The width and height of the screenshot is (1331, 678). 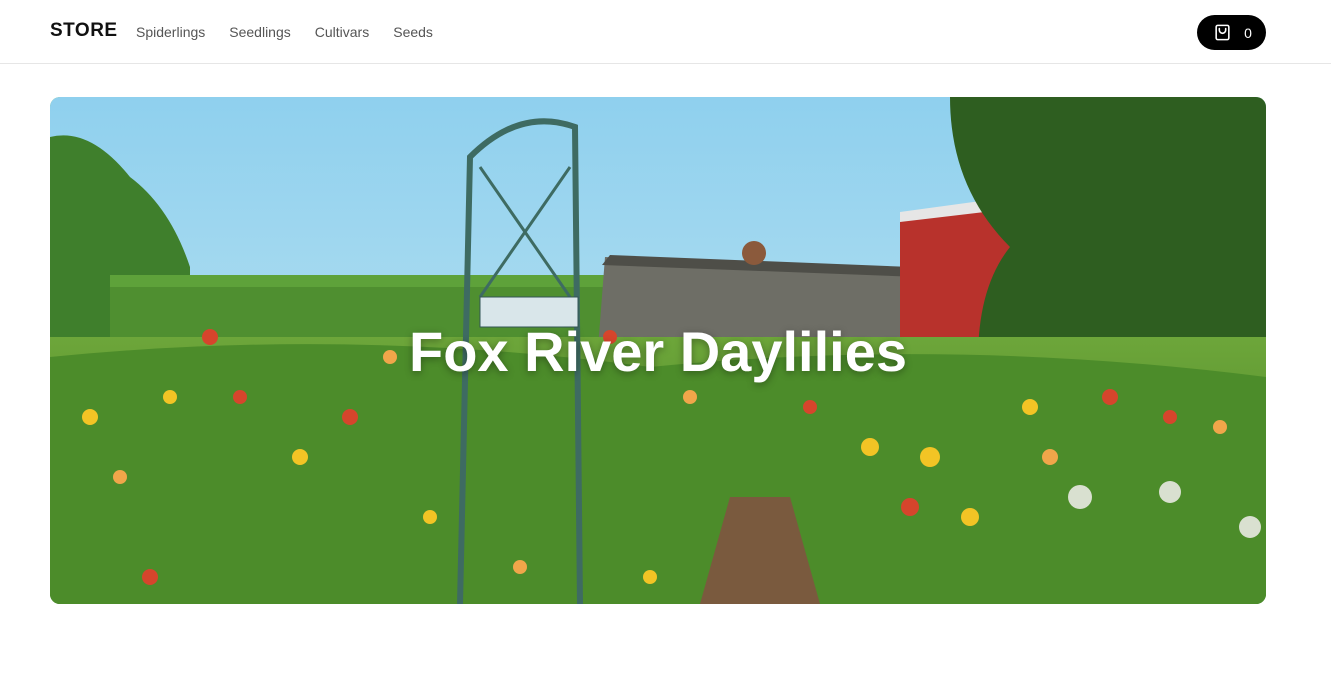 What do you see at coordinates (170, 32) in the screenshot?
I see `nav-link-spiderlings: Spiderlings` at bounding box center [170, 32].